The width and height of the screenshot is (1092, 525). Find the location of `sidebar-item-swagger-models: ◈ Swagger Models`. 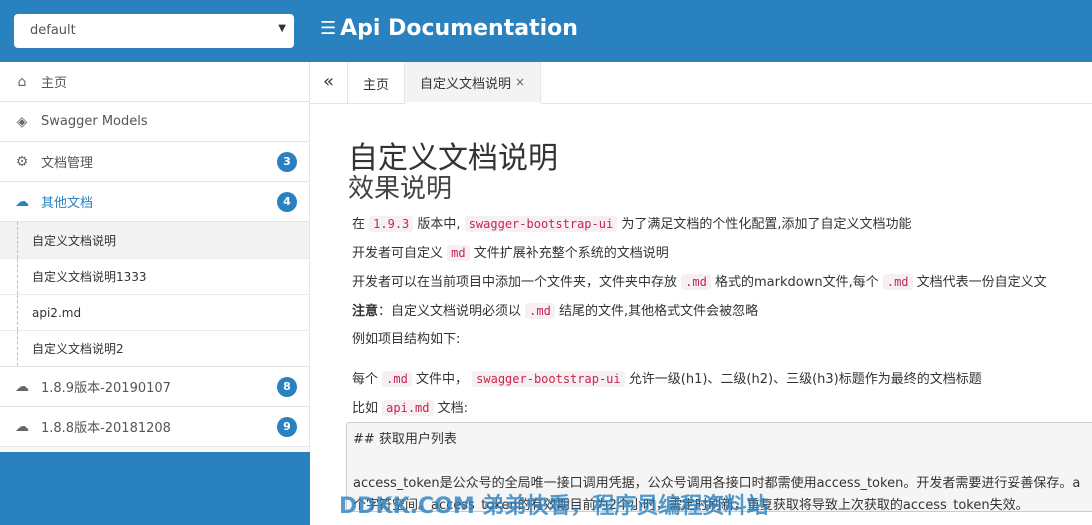

sidebar-item-swagger-models: ◈ Swagger Models is located at coordinates (154, 122).